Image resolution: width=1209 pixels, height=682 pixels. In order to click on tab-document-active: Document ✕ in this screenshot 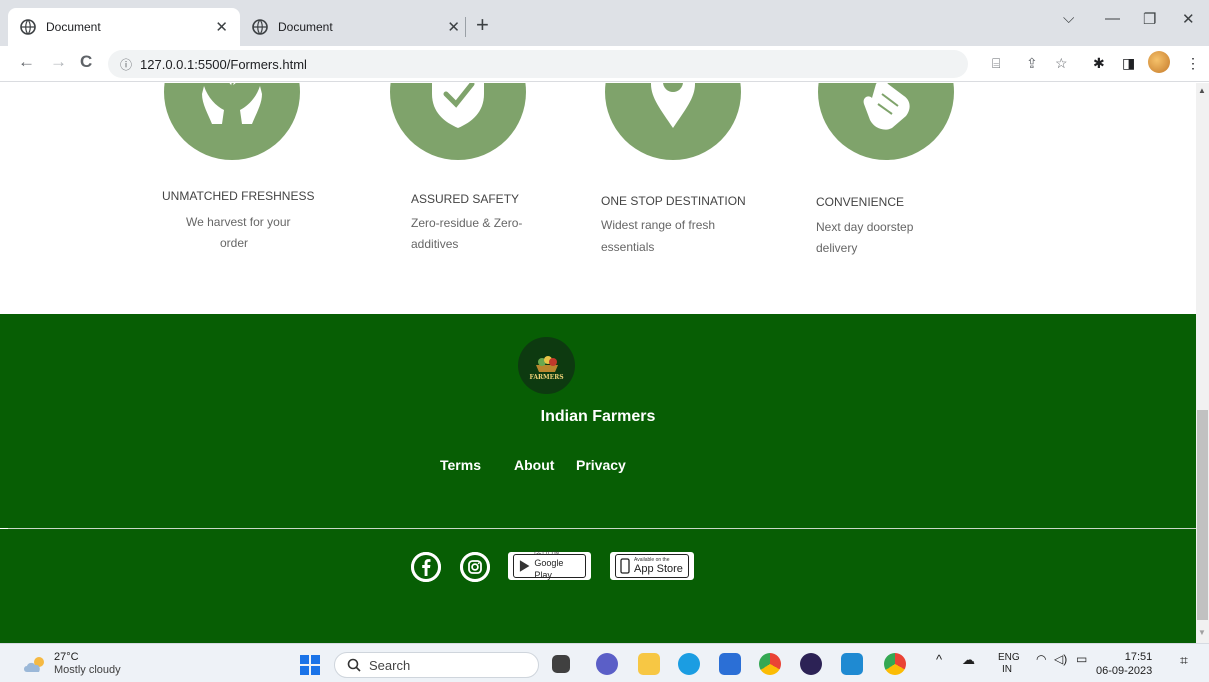, I will do `click(124, 27)`.